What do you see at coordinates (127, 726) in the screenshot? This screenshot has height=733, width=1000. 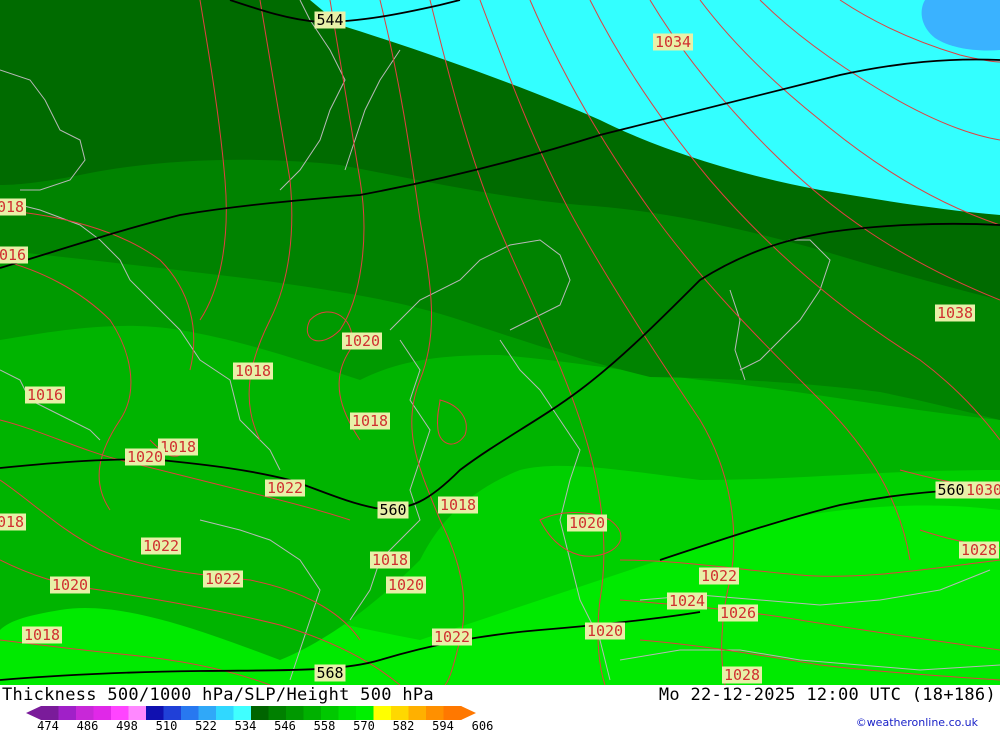 I see `legend-tick-label: 498` at bounding box center [127, 726].